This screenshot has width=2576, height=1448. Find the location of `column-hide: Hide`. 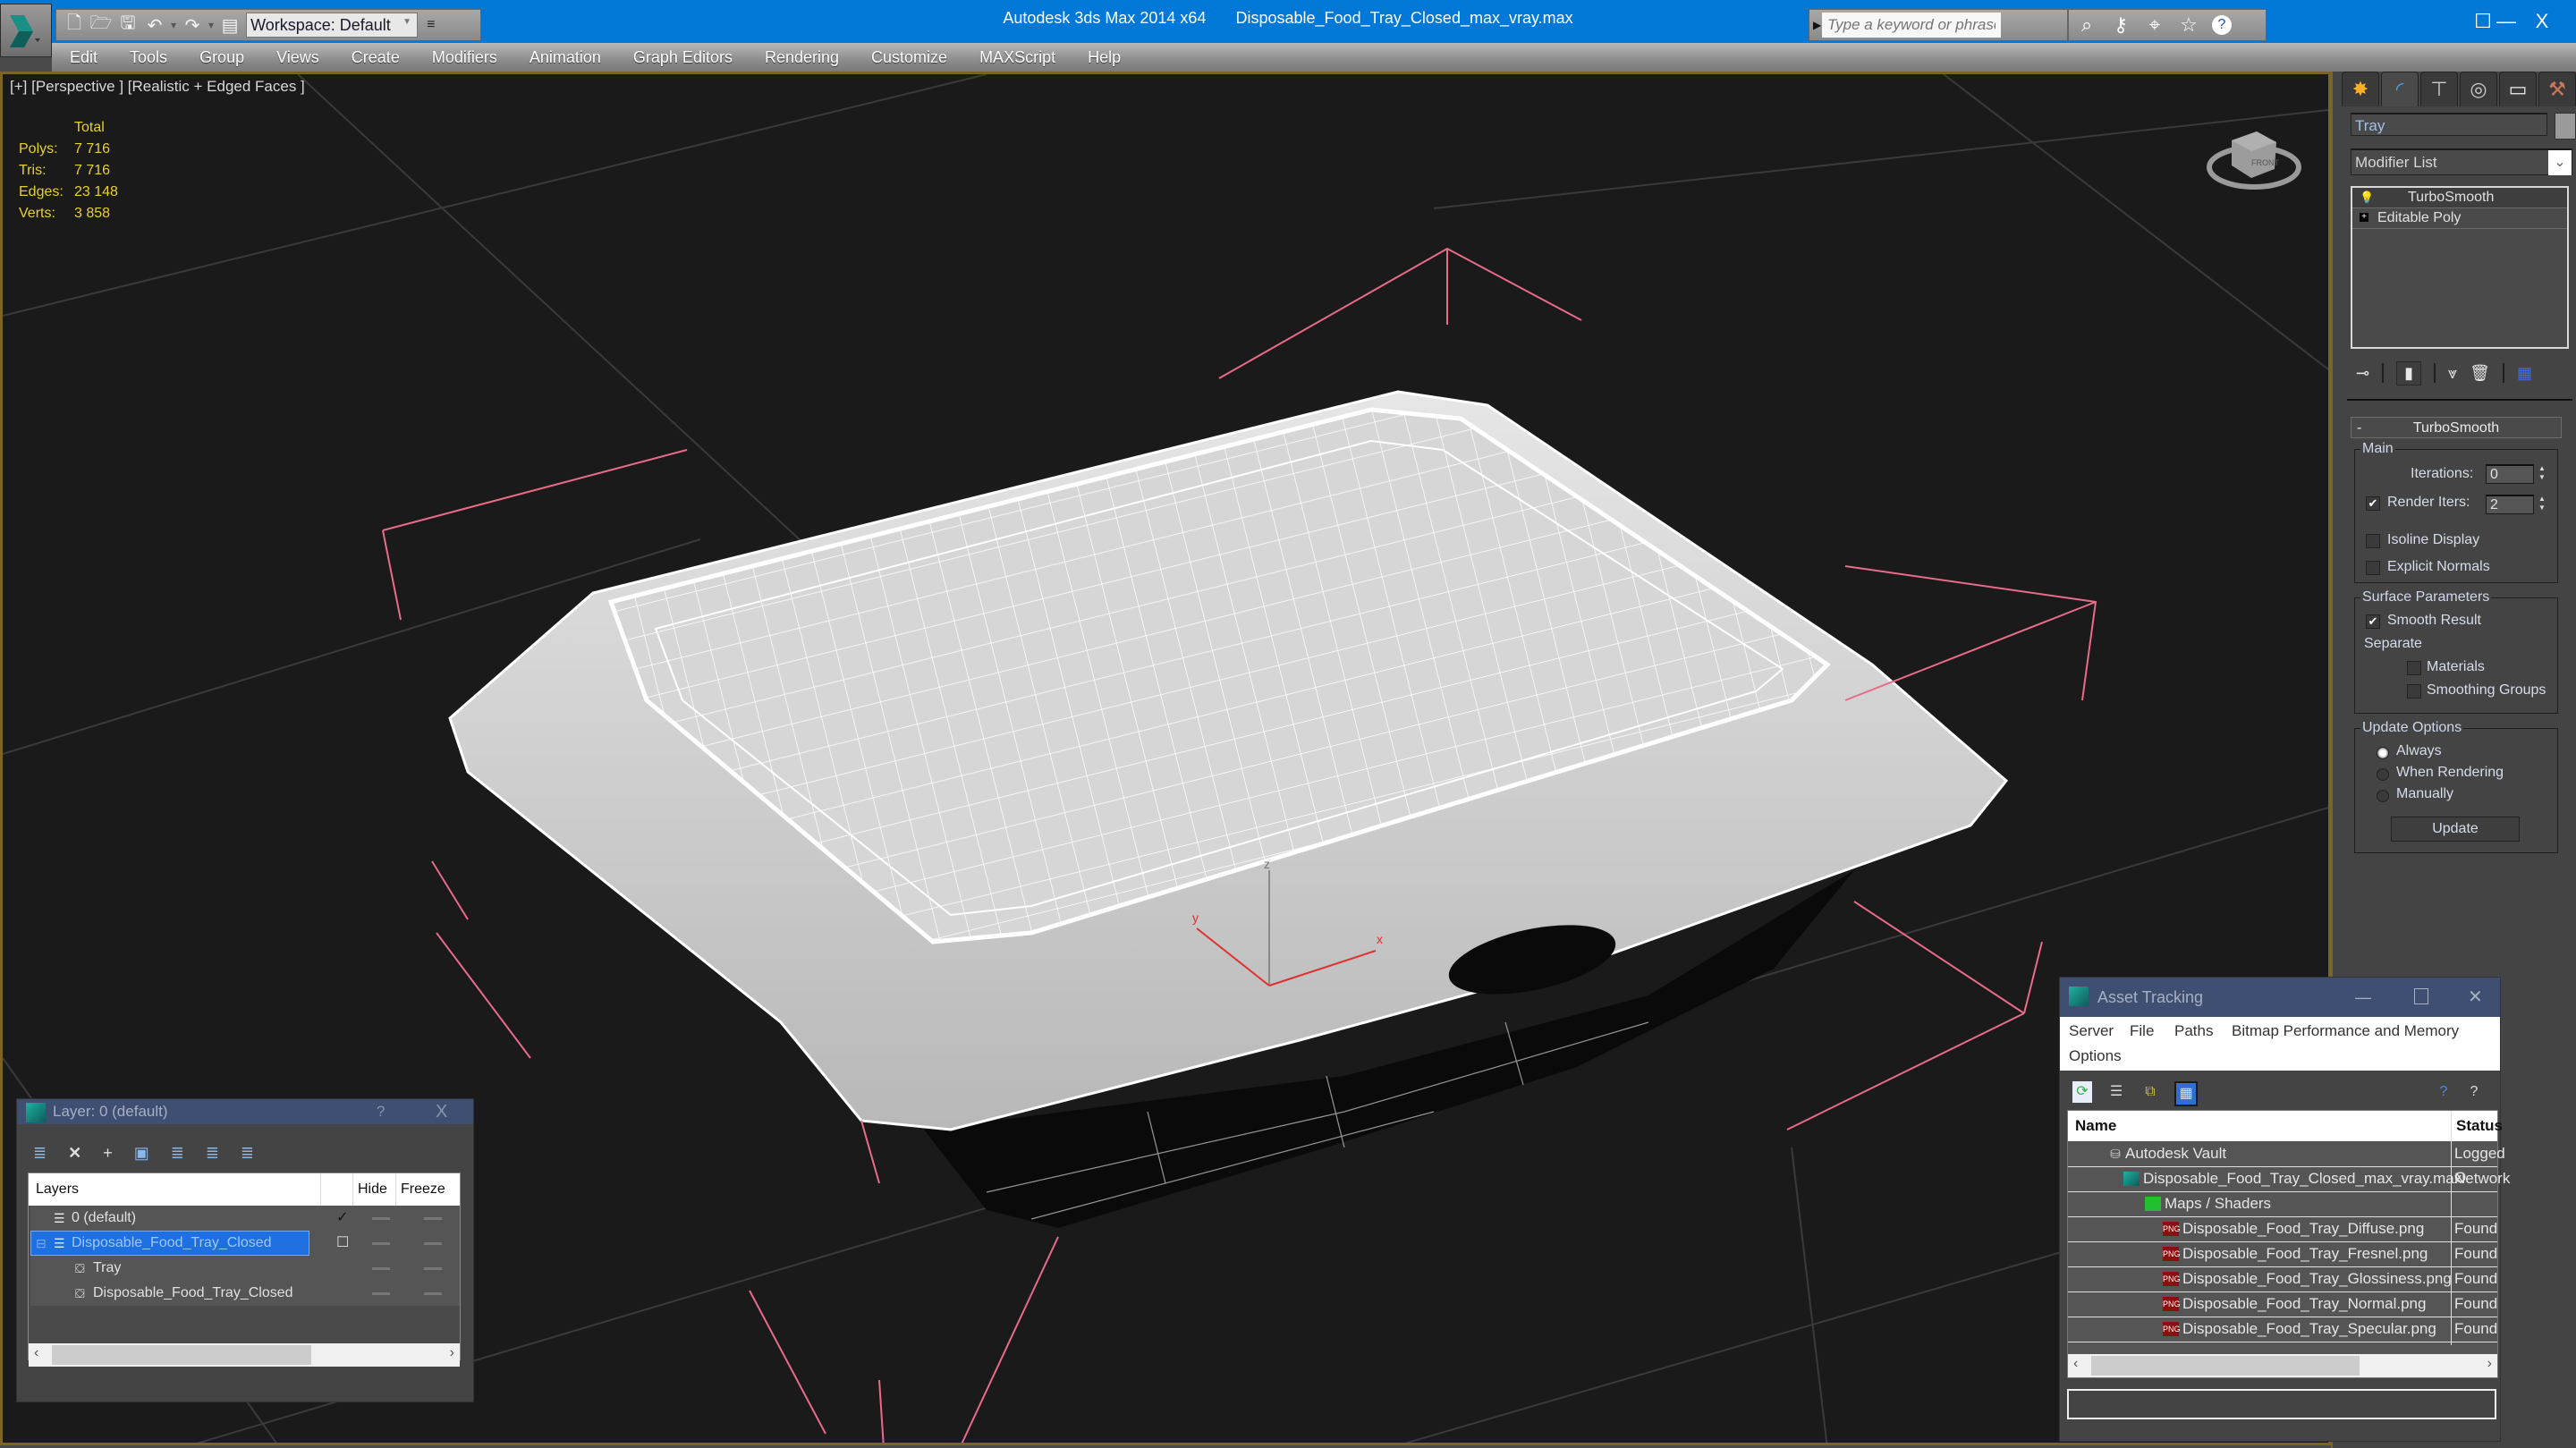

column-hide: Hide is located at coordinates (372, 1189).